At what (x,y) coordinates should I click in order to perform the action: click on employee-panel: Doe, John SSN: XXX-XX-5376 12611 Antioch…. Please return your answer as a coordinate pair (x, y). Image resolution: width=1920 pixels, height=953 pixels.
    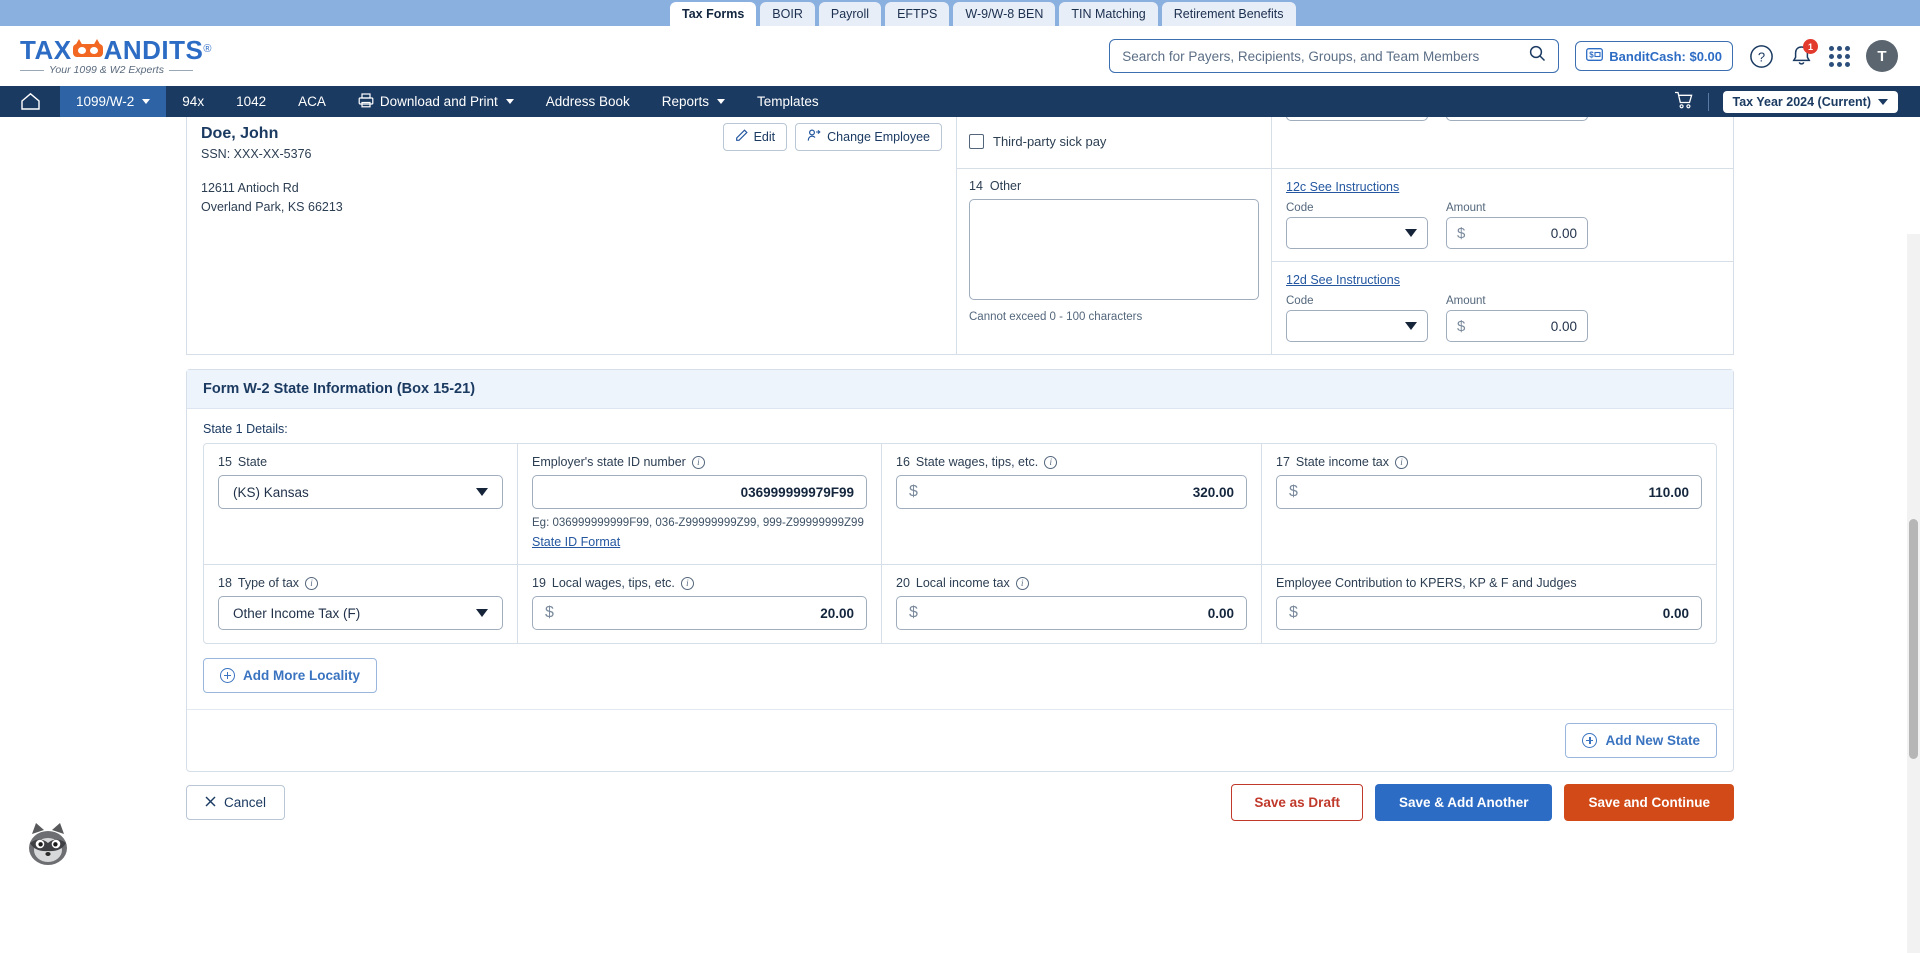
    Looking at the image, I should click on (572, 235).